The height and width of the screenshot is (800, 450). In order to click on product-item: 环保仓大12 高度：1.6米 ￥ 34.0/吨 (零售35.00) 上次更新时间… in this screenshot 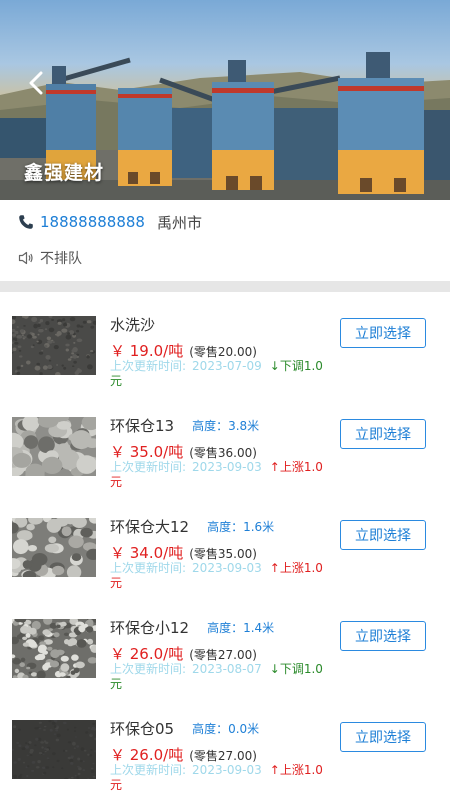, I will do `click(225, 556)`.